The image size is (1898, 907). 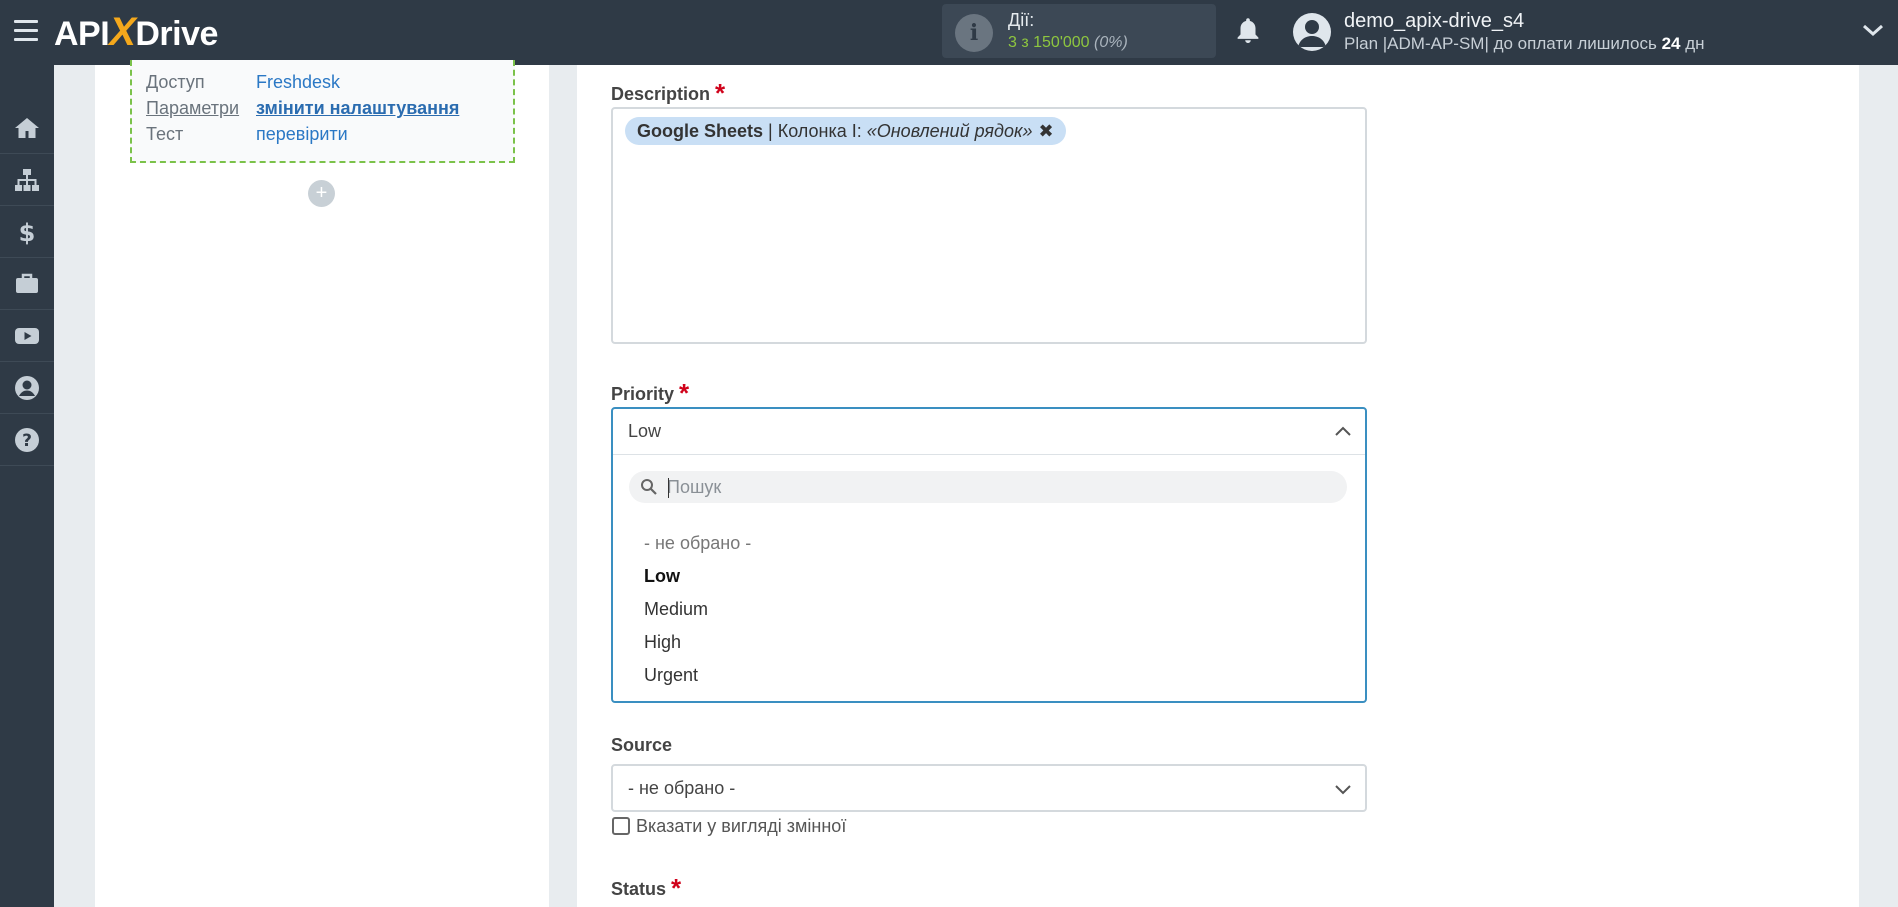 I want to click on help-icon: ?, so click(x=27, y=439).